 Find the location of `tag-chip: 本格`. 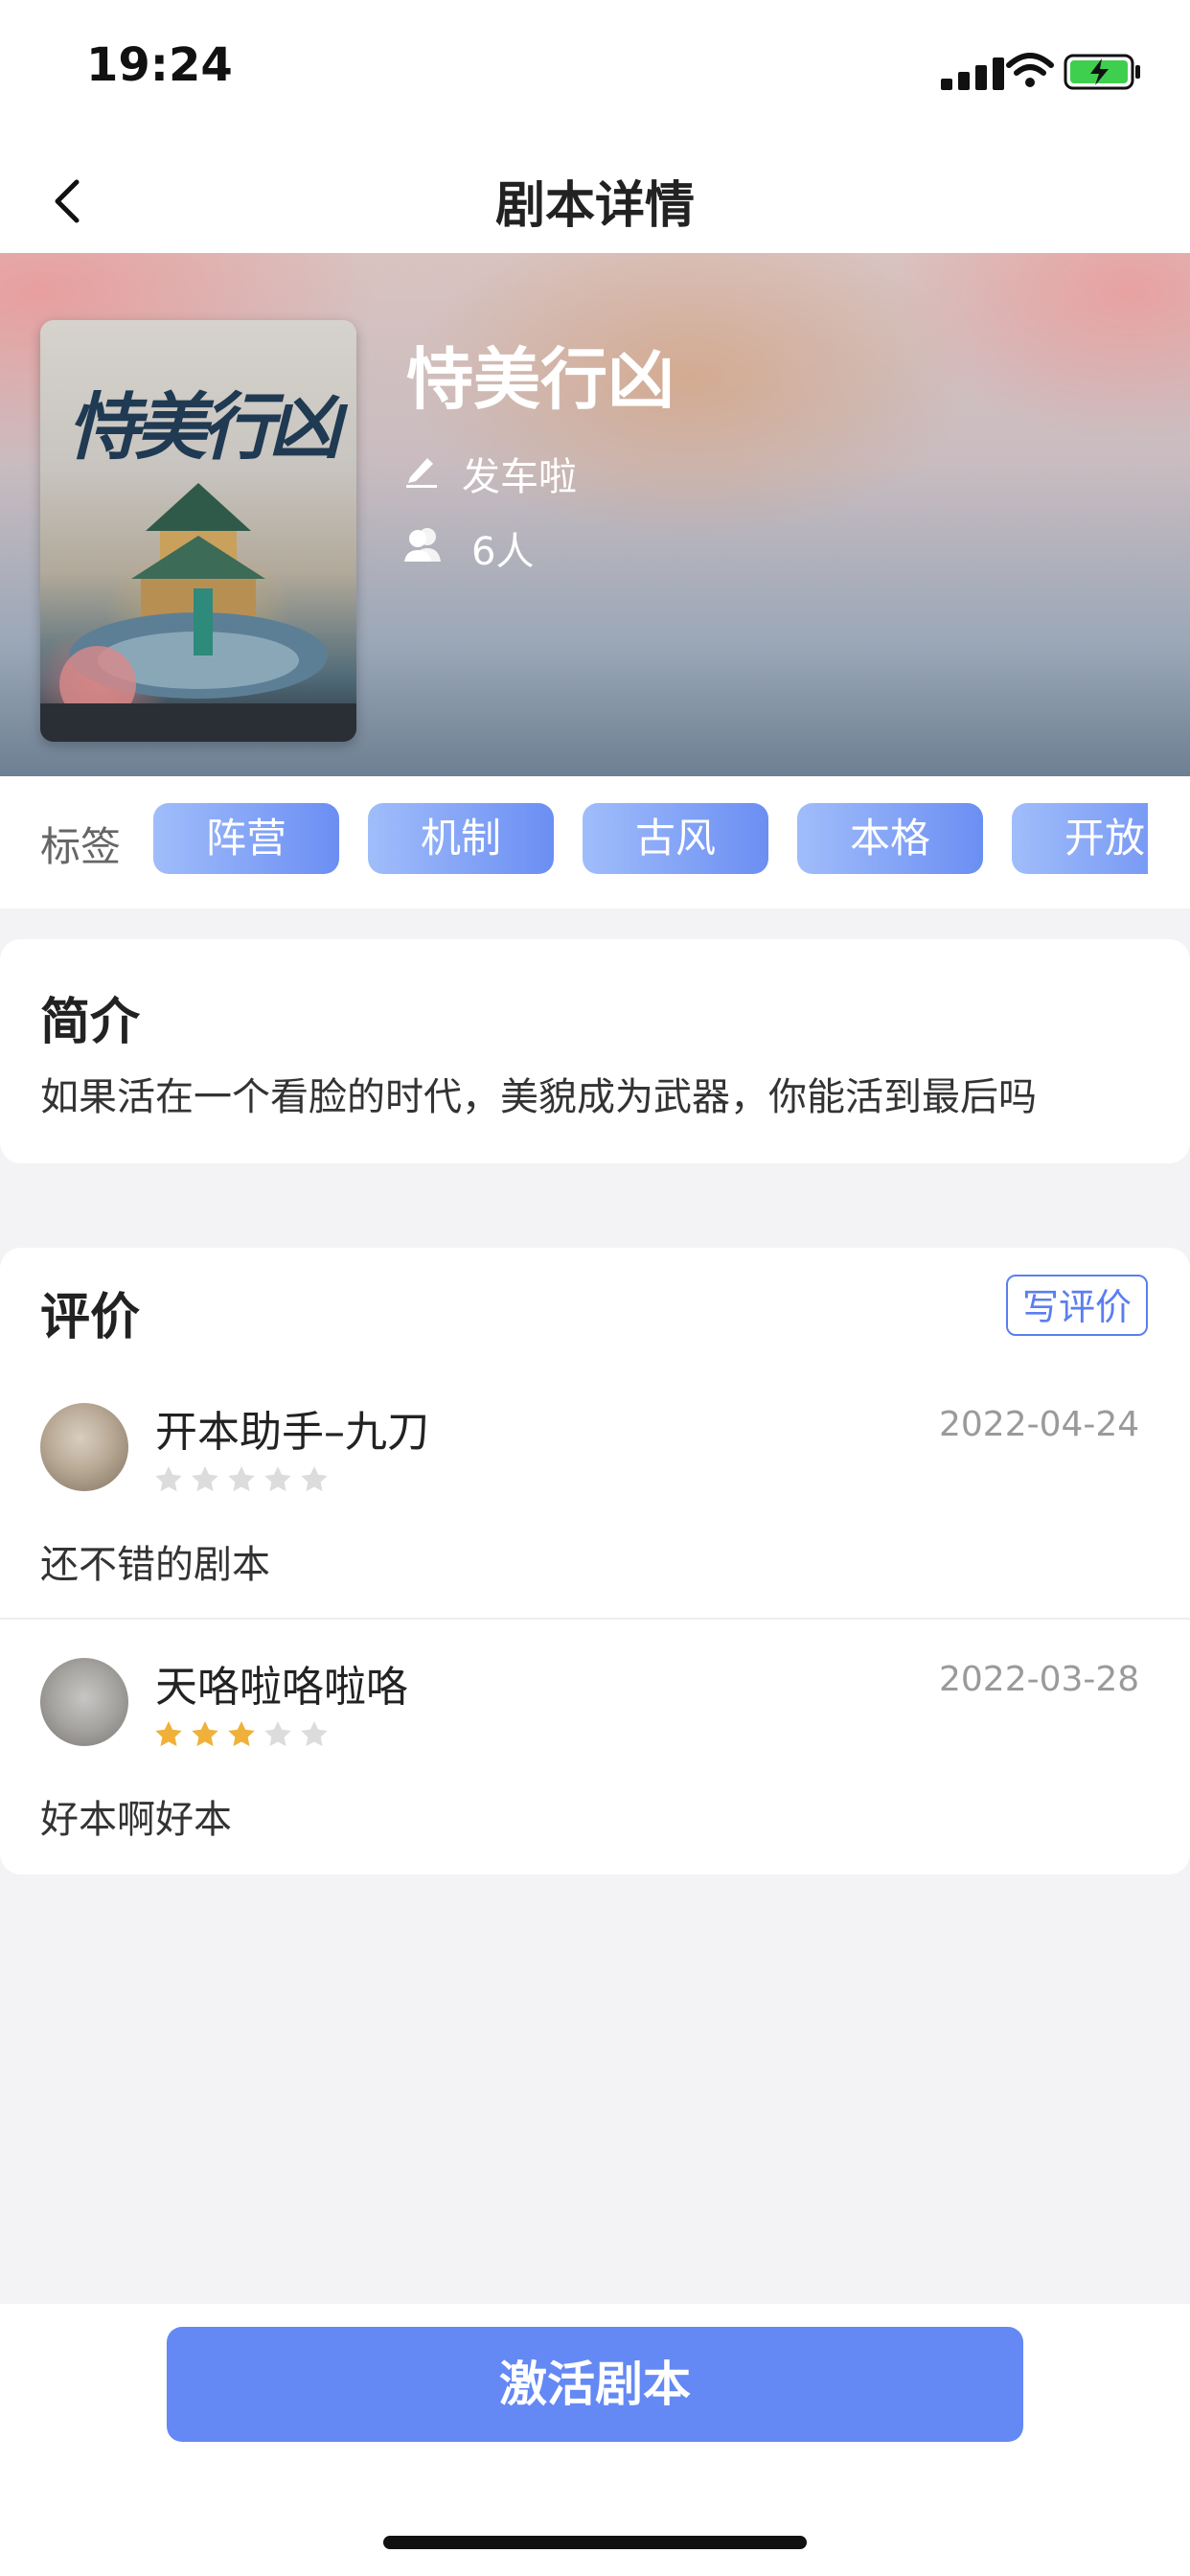

tag-chip: 本格 is located at coordinates (890, 838).